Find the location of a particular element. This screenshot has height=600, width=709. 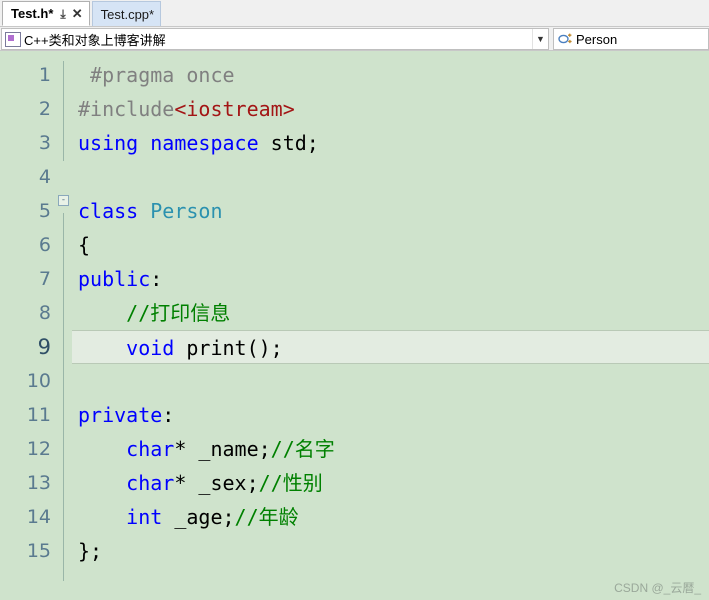

line-number: 12 is located at coordinates (38, 449).